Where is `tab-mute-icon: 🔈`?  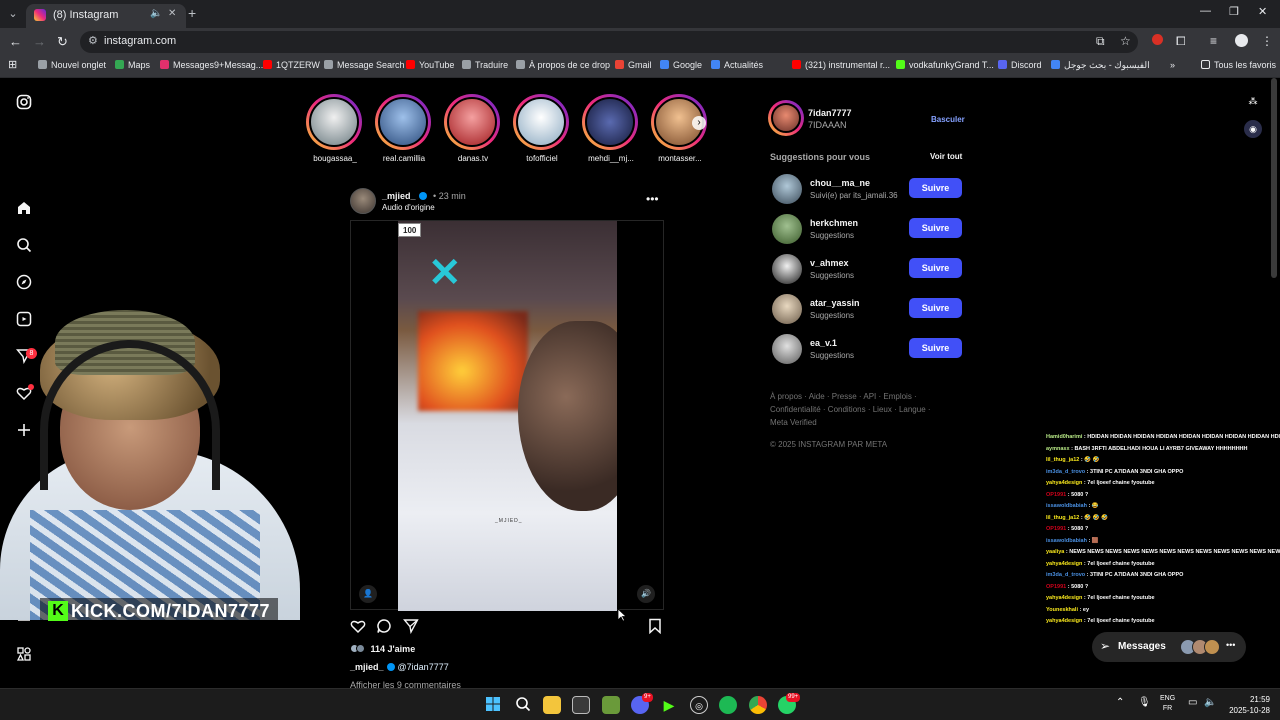
tab-mute-icon: 🔈 is located at coordinates (156, 13).